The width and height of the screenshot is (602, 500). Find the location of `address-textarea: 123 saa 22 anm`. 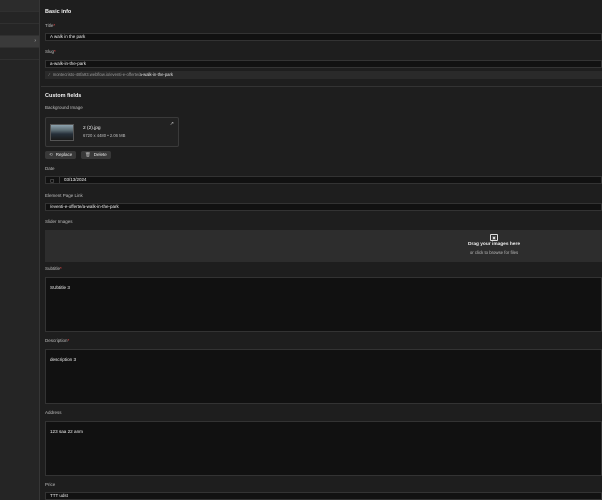

address-textarea: 123 saa 22 anm is located at coordinates (323, 448).